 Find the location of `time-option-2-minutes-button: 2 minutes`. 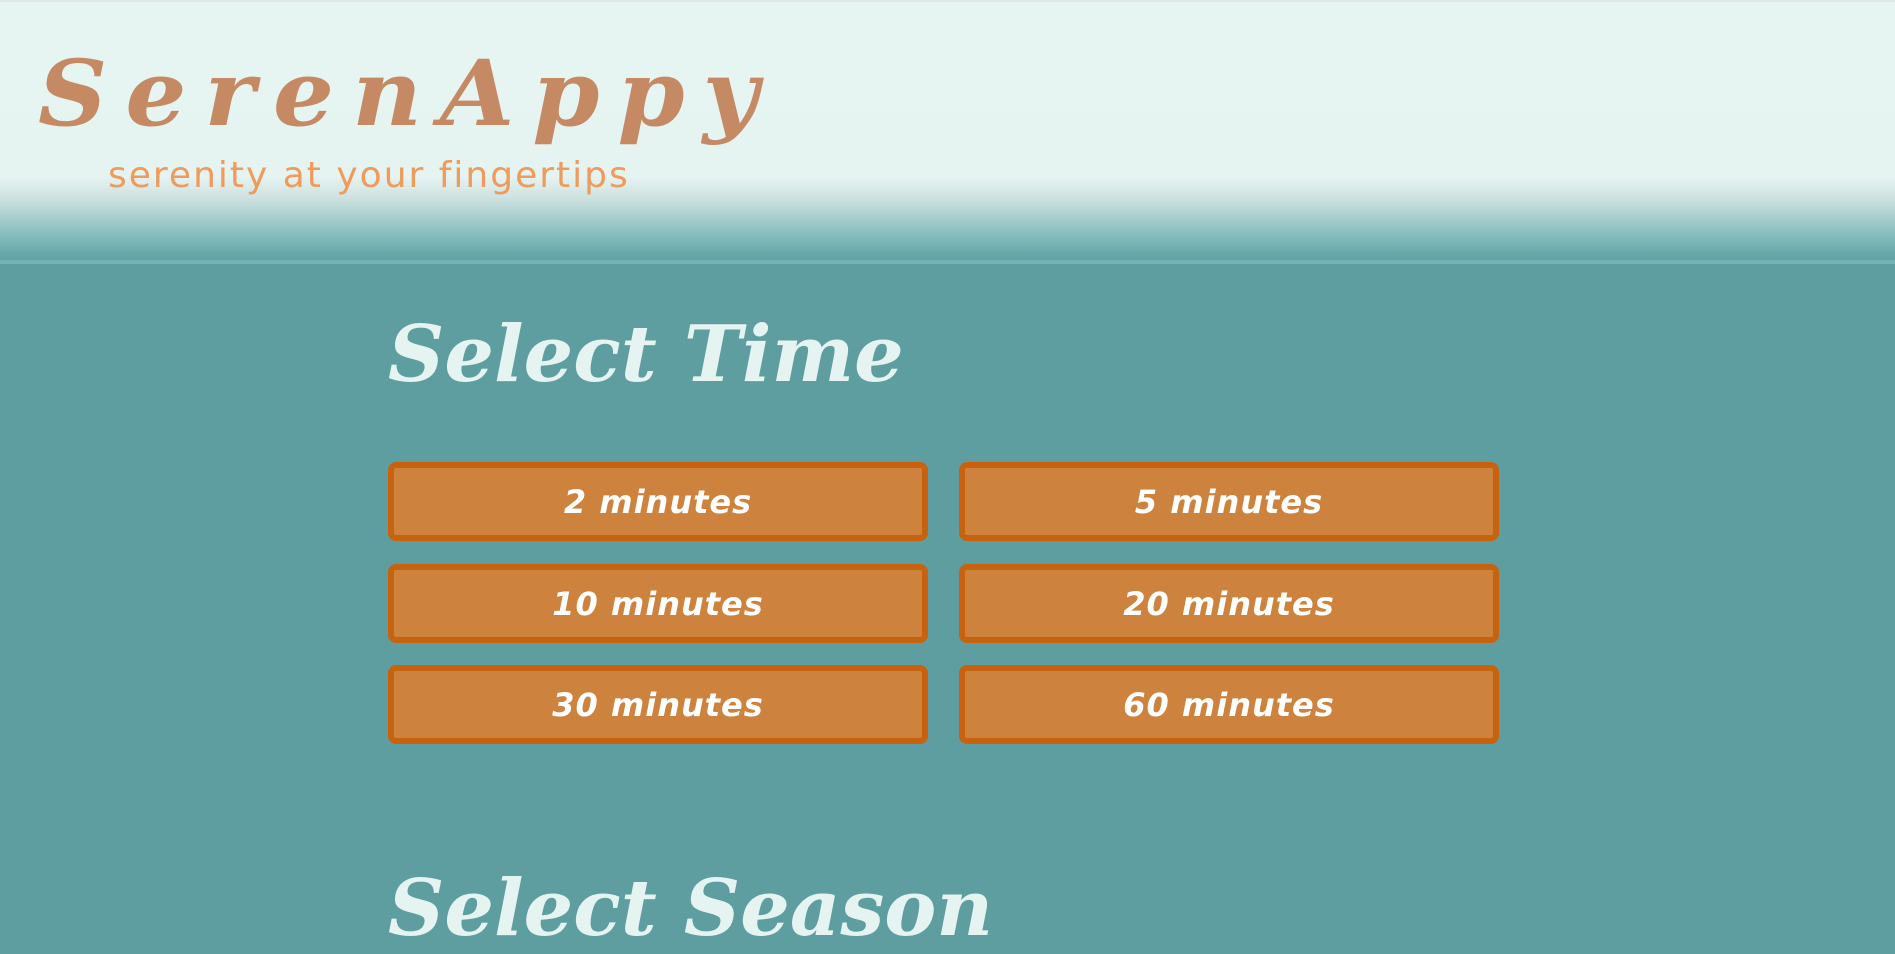

time-option-2-minutes-button: 2 minutes is located at coordinates (658, 501).